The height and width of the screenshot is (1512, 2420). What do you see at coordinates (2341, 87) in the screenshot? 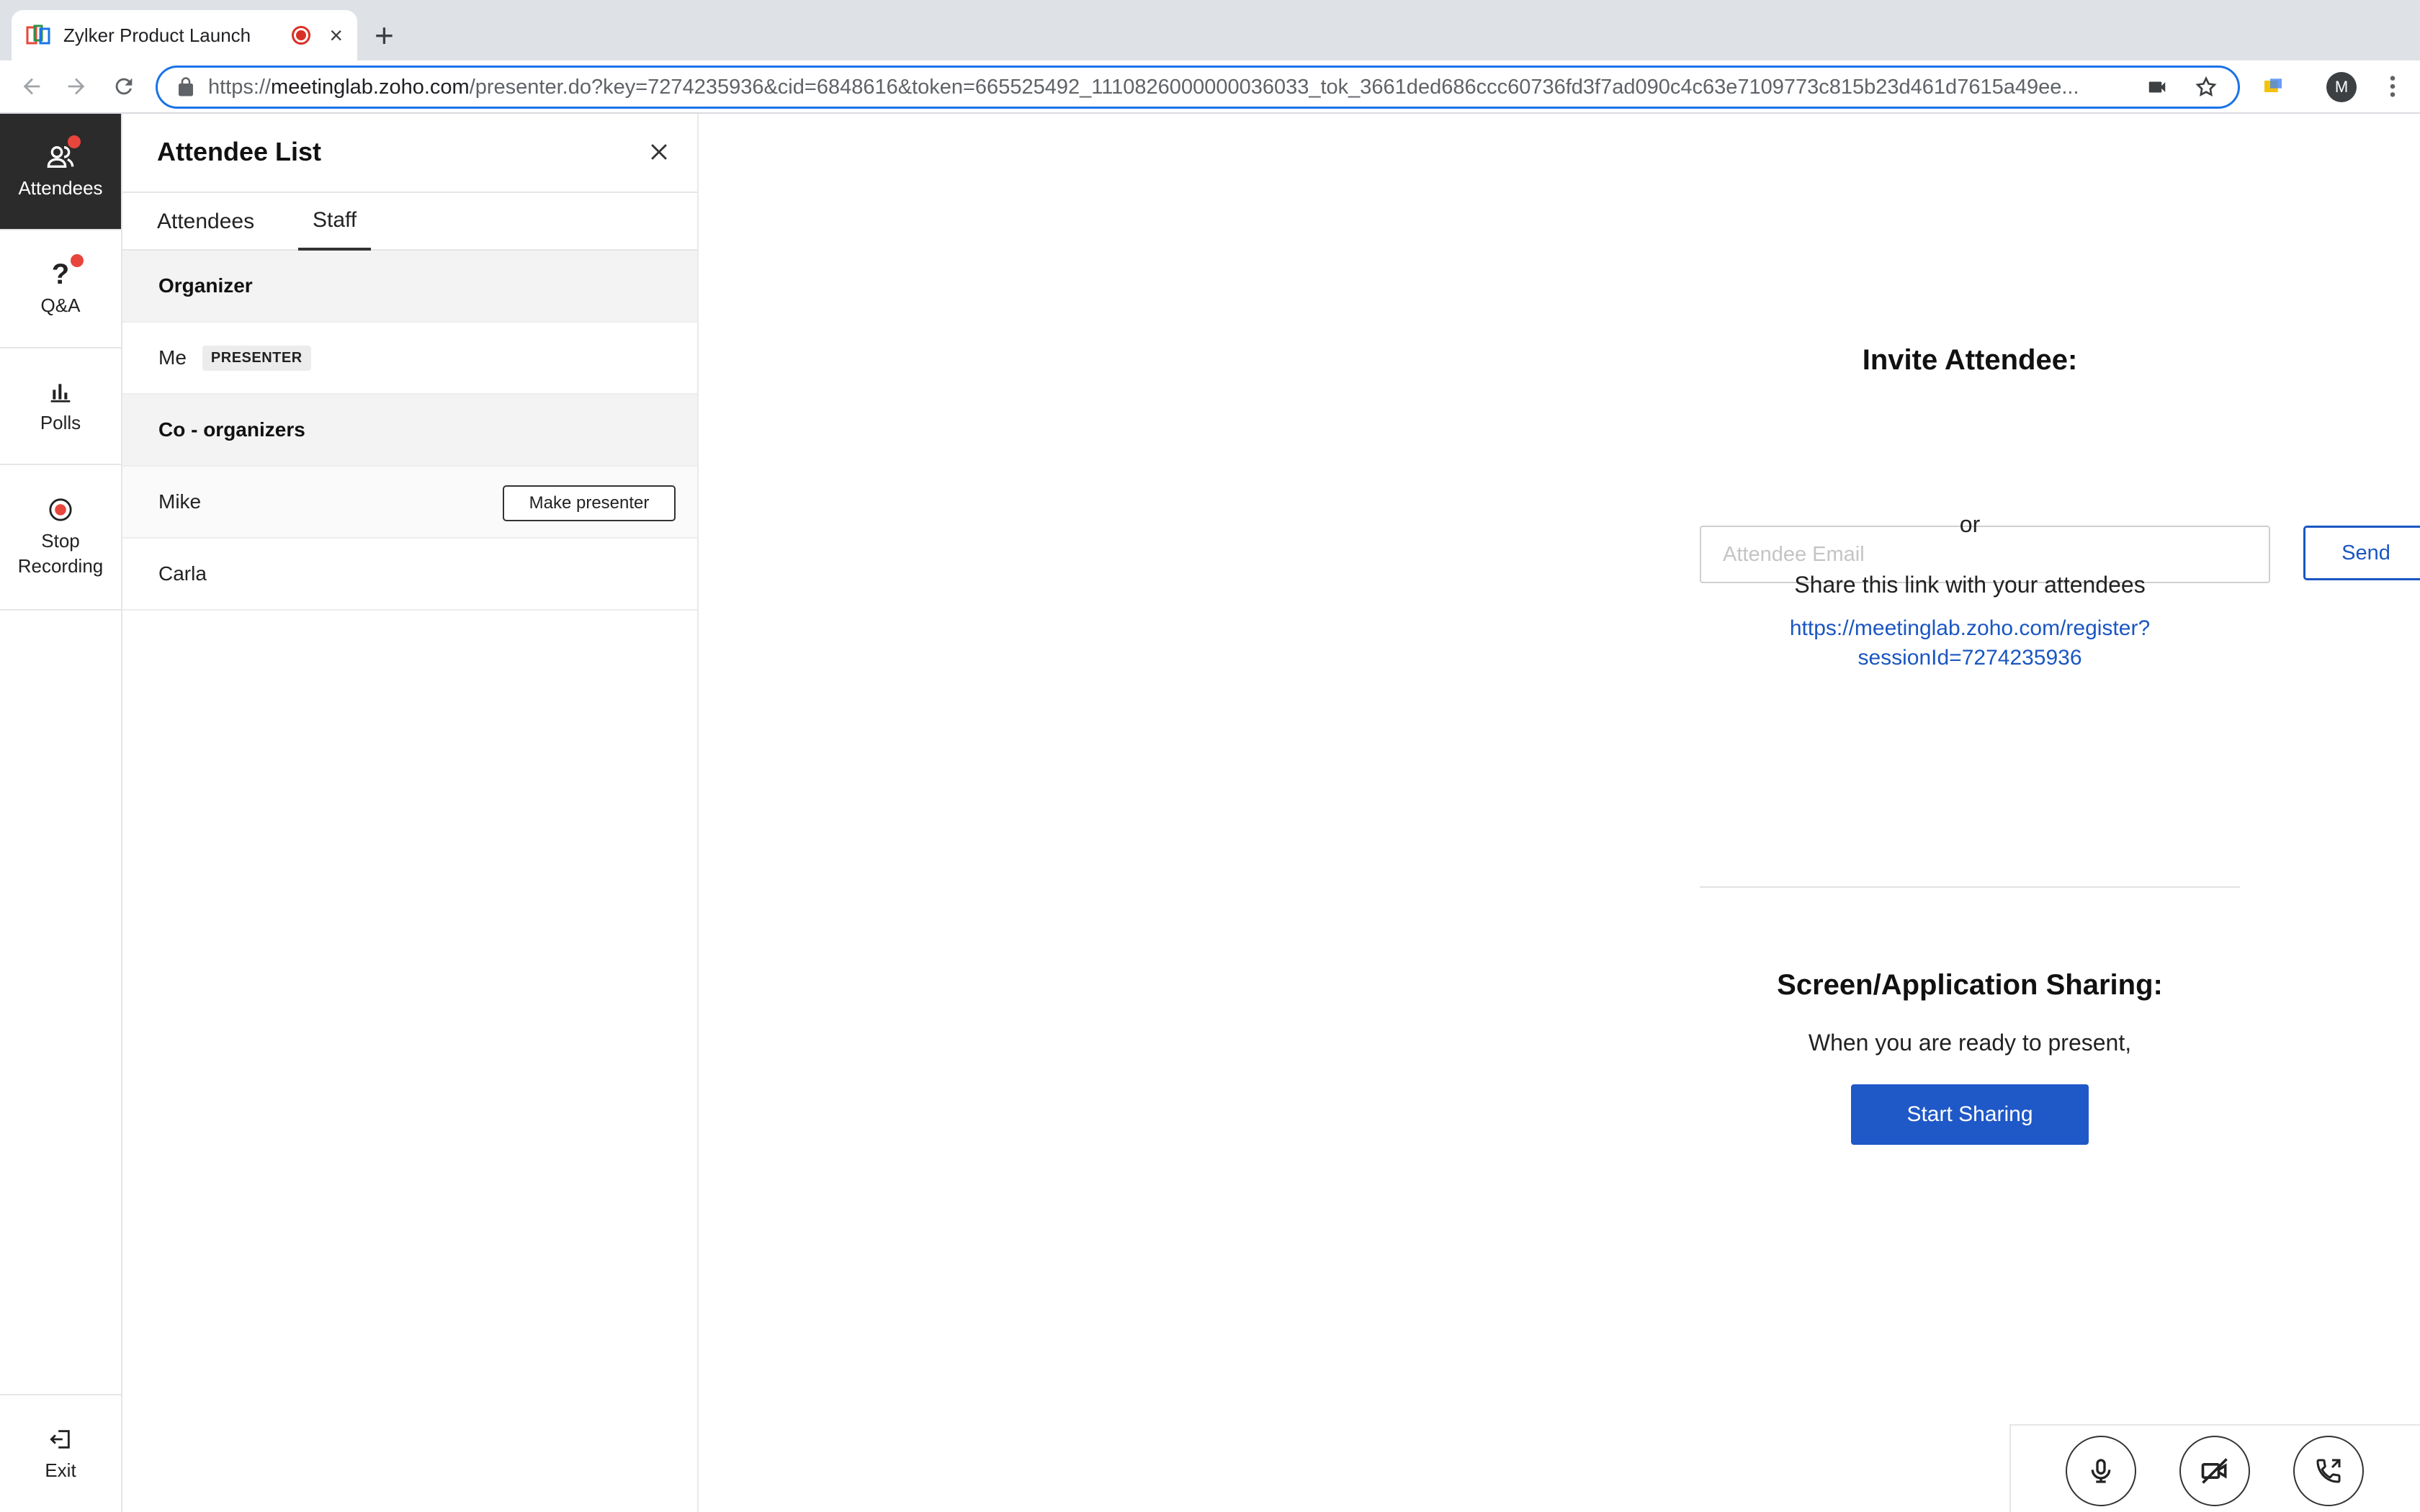
I see `profile-avatar: M` at bounding box center [2341, 87].